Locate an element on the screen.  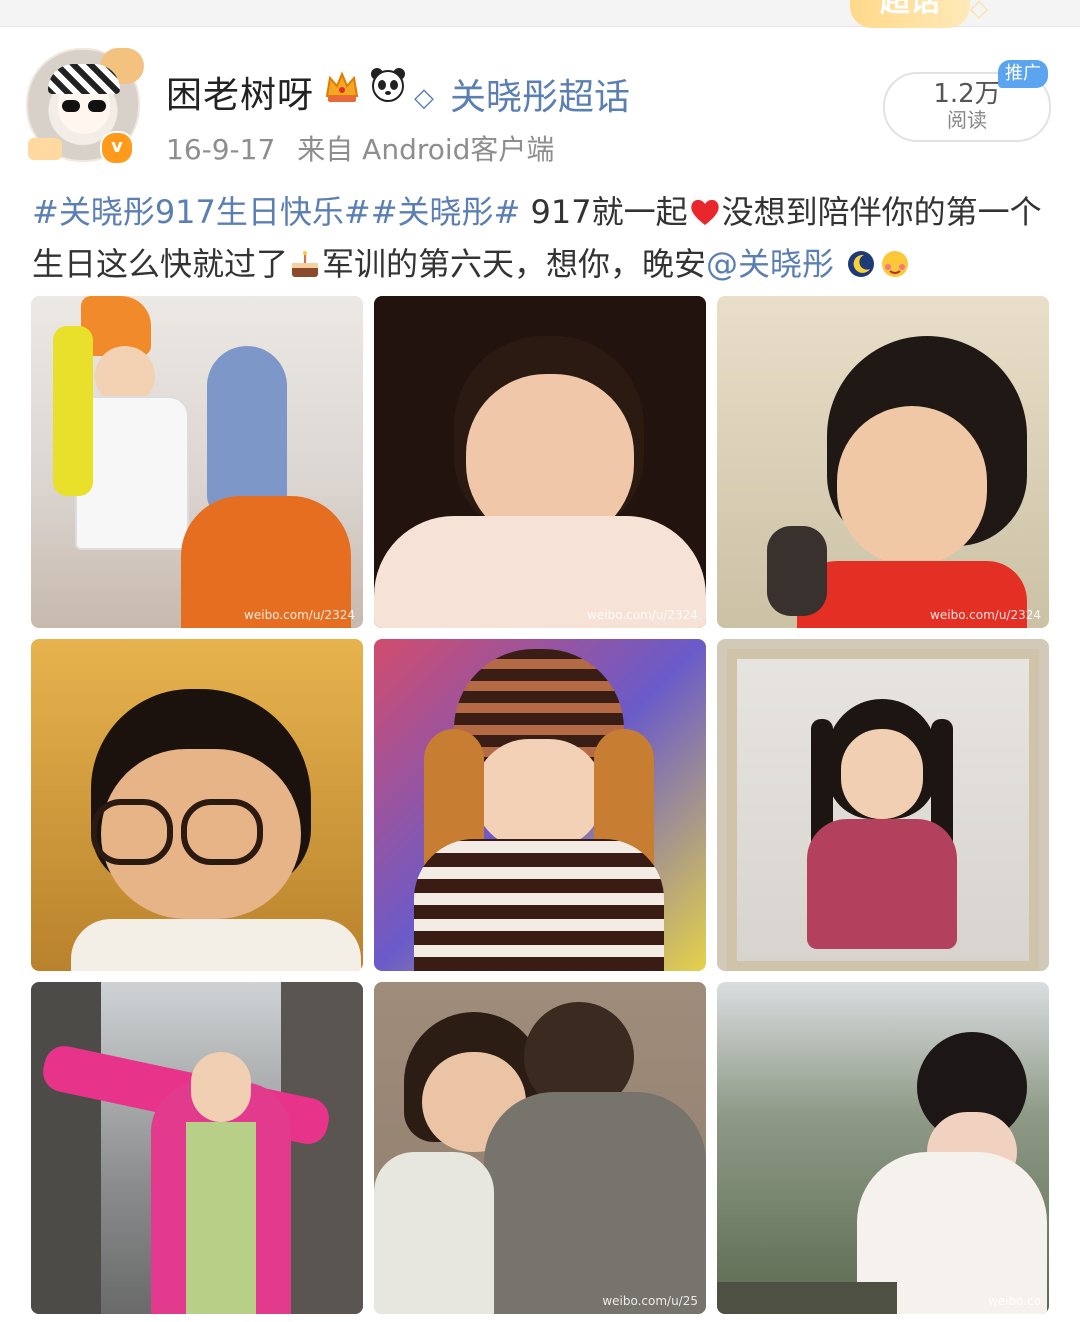
photo-child-knit-hat is located at coordinates (540, 805).